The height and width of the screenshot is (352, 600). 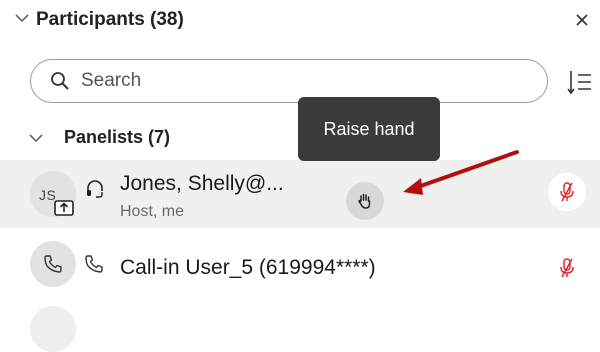 I want to click on close-button, so click(x=582, y=20).